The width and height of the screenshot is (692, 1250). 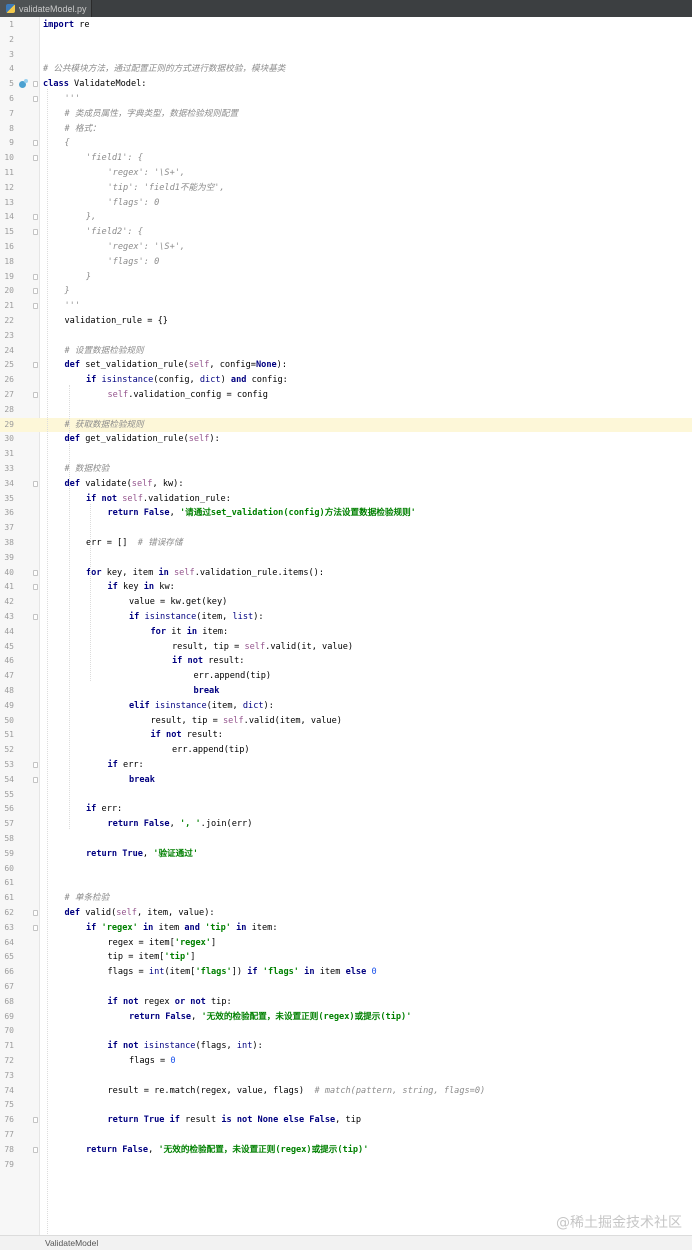 What do you see at coordinates (346, 55) in the screenshot?
I see `code-line: 3` at bounding box center [346, 55].